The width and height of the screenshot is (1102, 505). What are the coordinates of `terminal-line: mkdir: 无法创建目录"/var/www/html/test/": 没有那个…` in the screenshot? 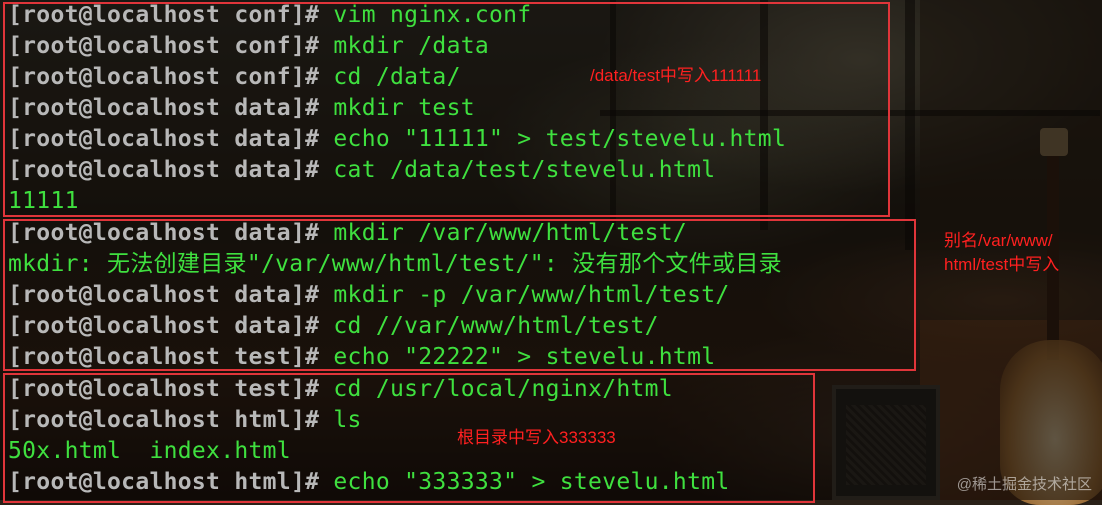 It's located at (395, 264).